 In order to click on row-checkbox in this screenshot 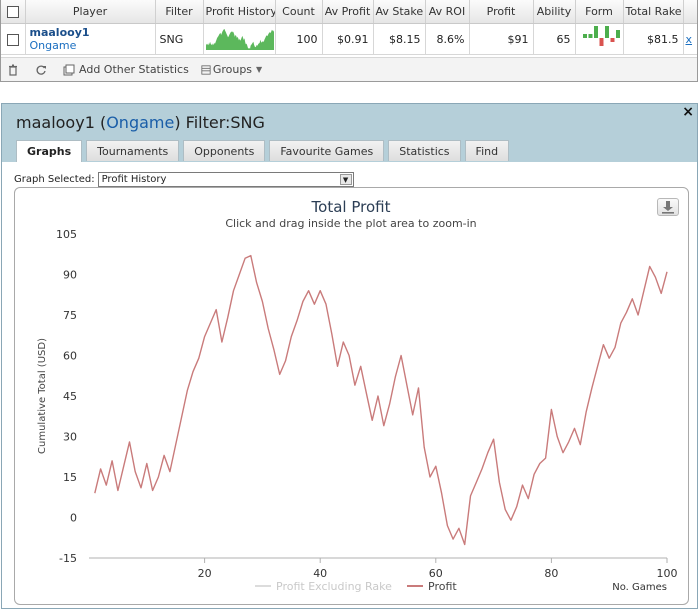, I will do `click(13, 39)`.